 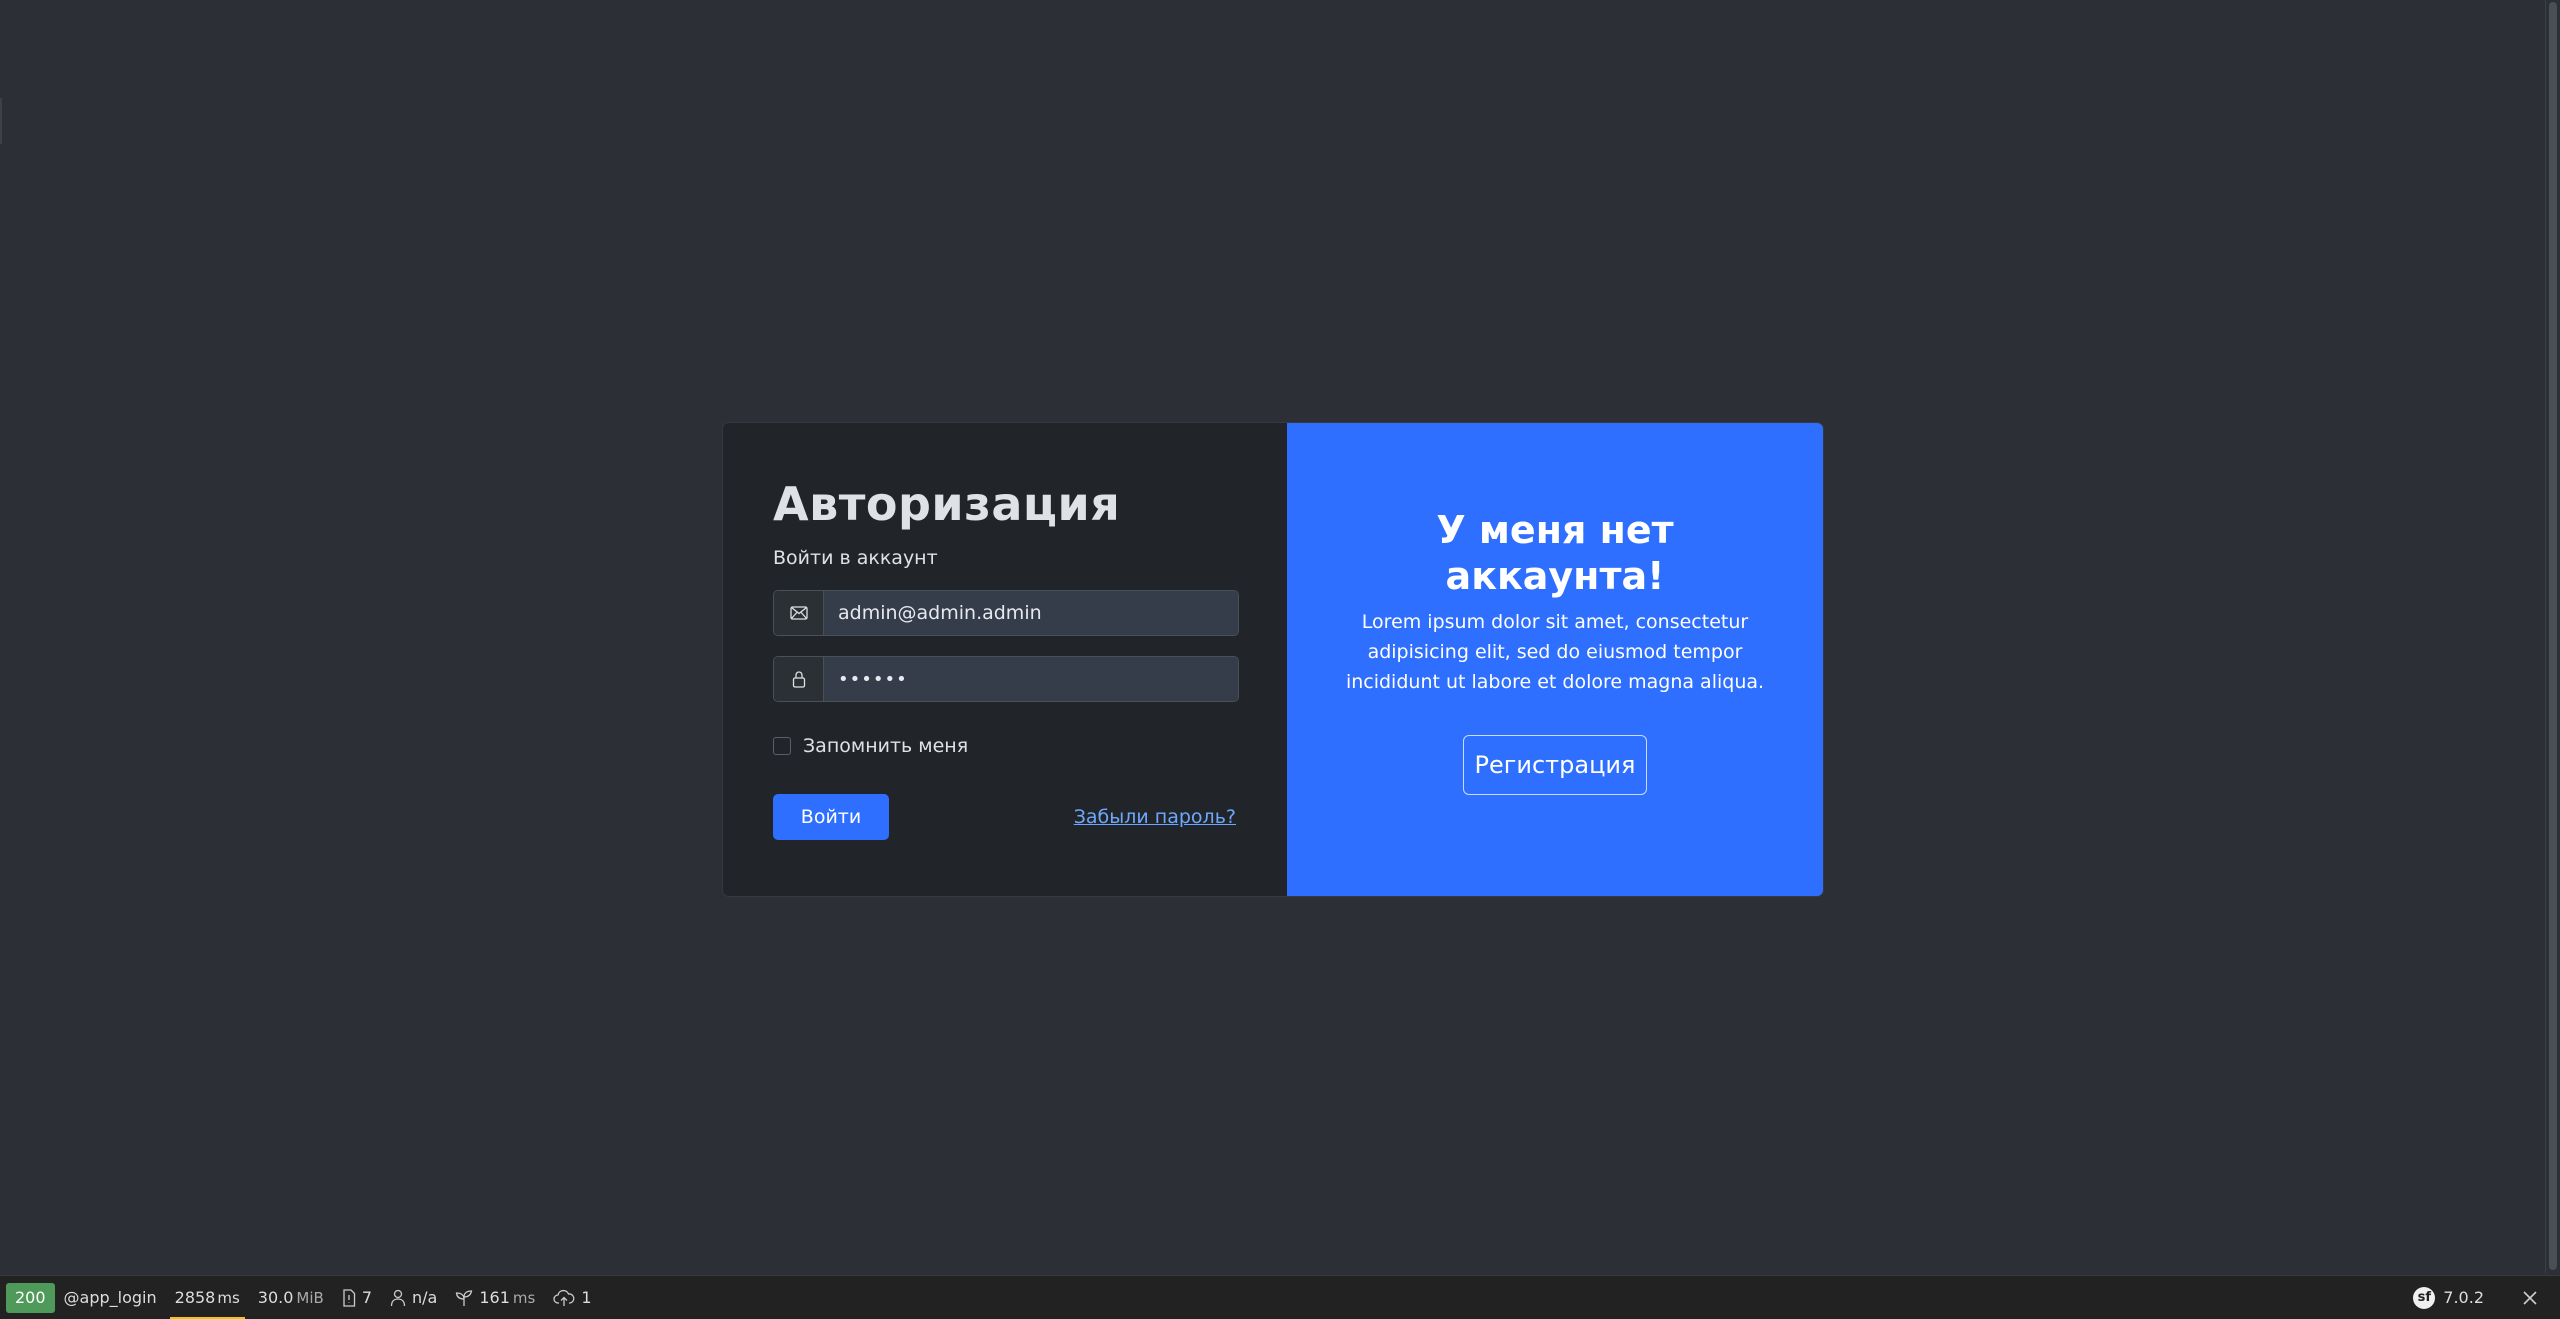 I want to click on login-button: Войти, so click(x=831, y=817).